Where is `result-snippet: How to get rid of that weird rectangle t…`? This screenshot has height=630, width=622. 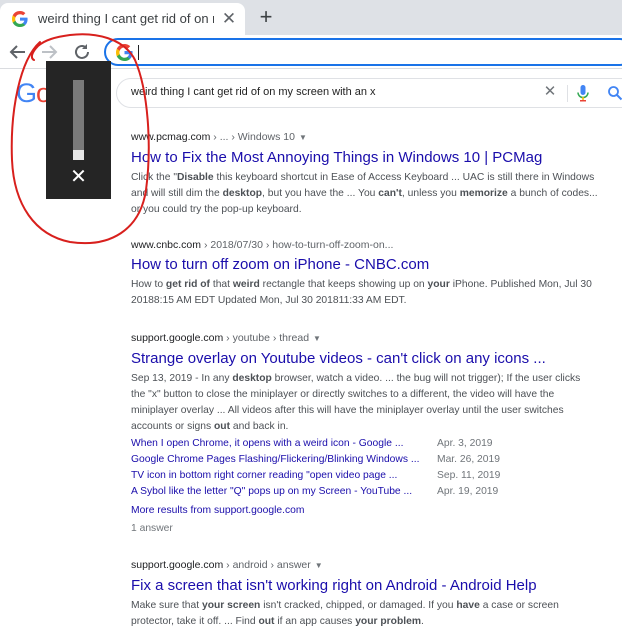 result-snippet: How to get rid of that weird rectangle t… is located at coordinates (361, 292).